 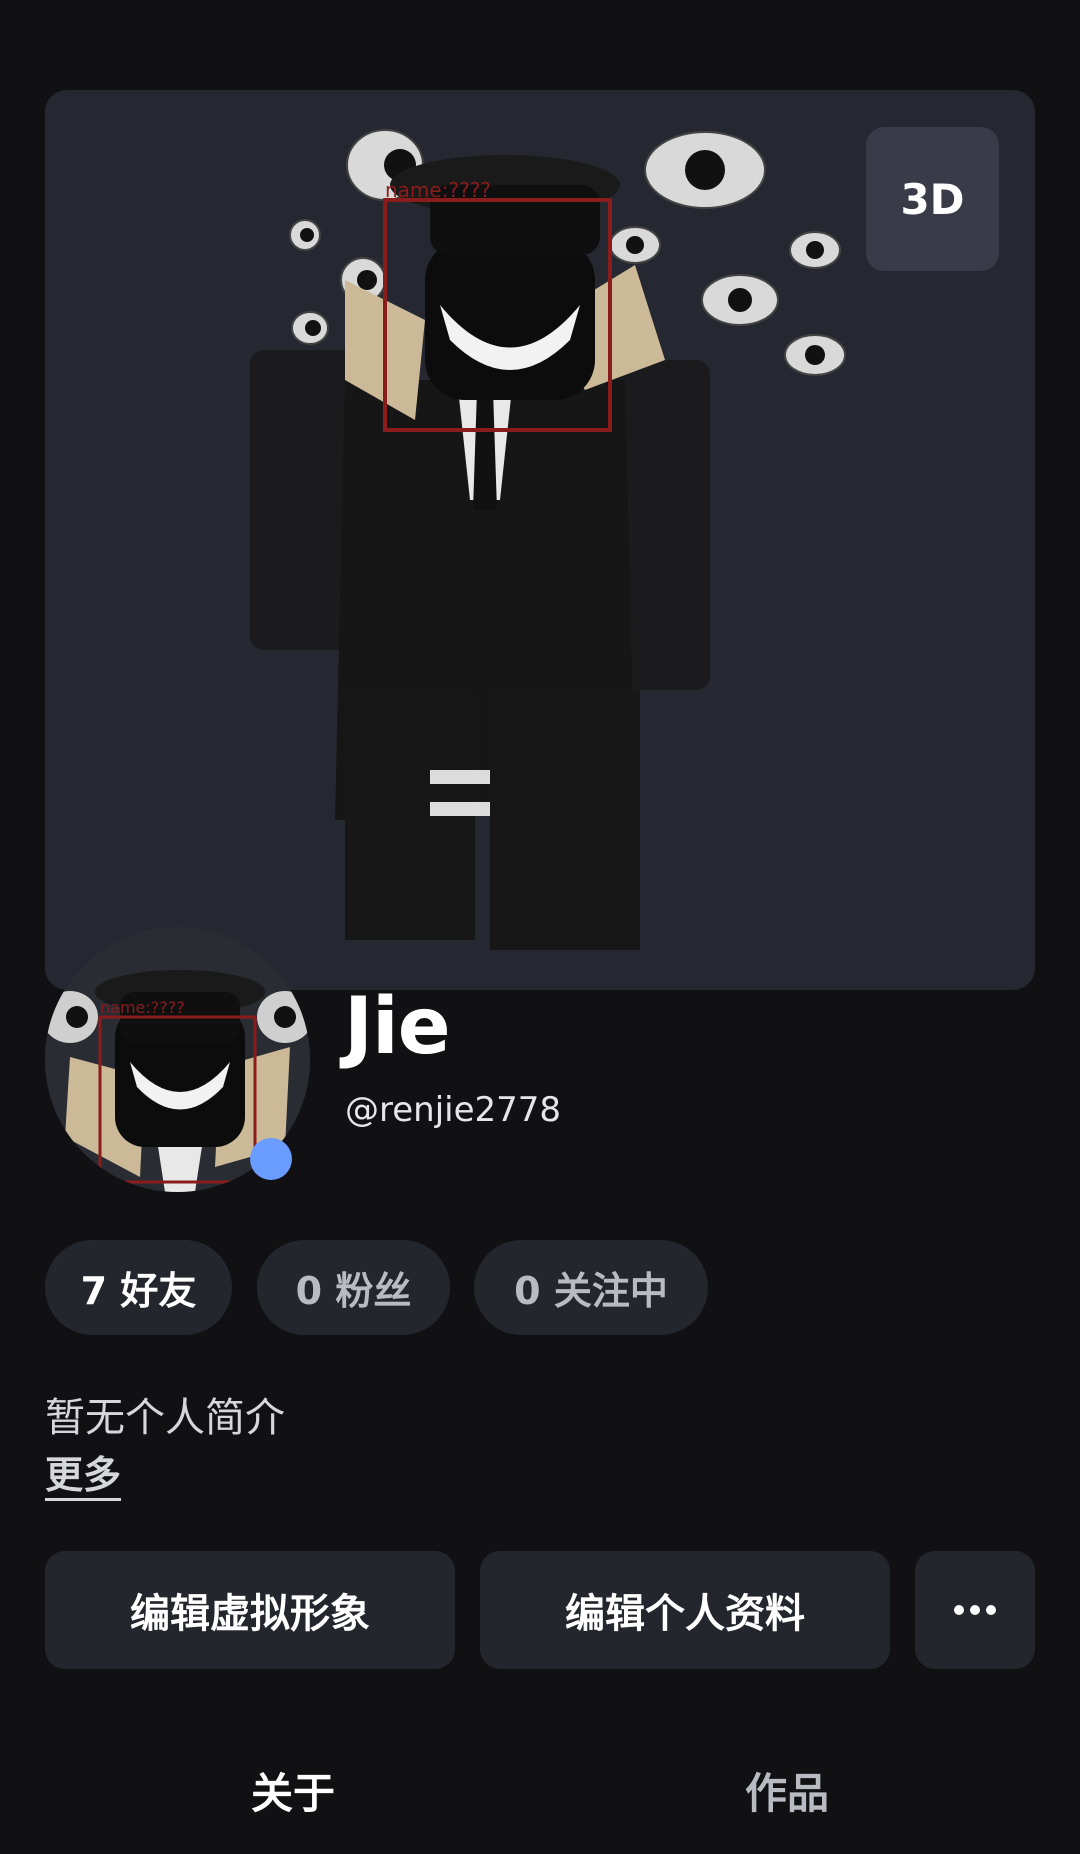 I want to click on more-options-button, so click(x=975, y=1610).